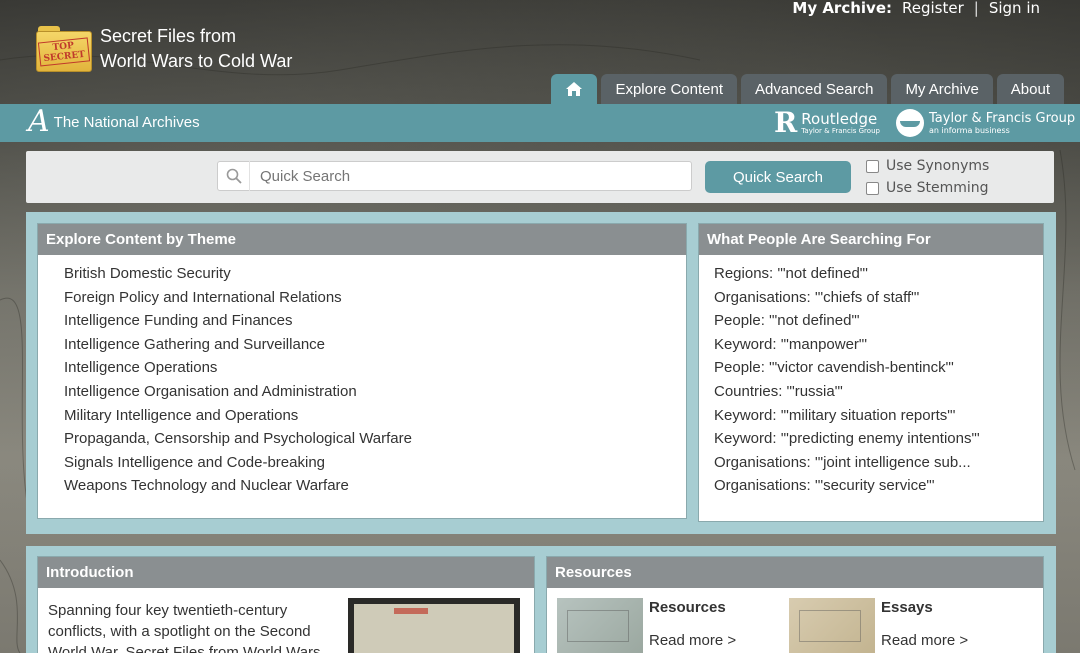 This screenshot has width=1080, height=653. Describe the element at coordinates (786, 122) in the screenshot. I see `routledge-mark-icon: R` at that location.